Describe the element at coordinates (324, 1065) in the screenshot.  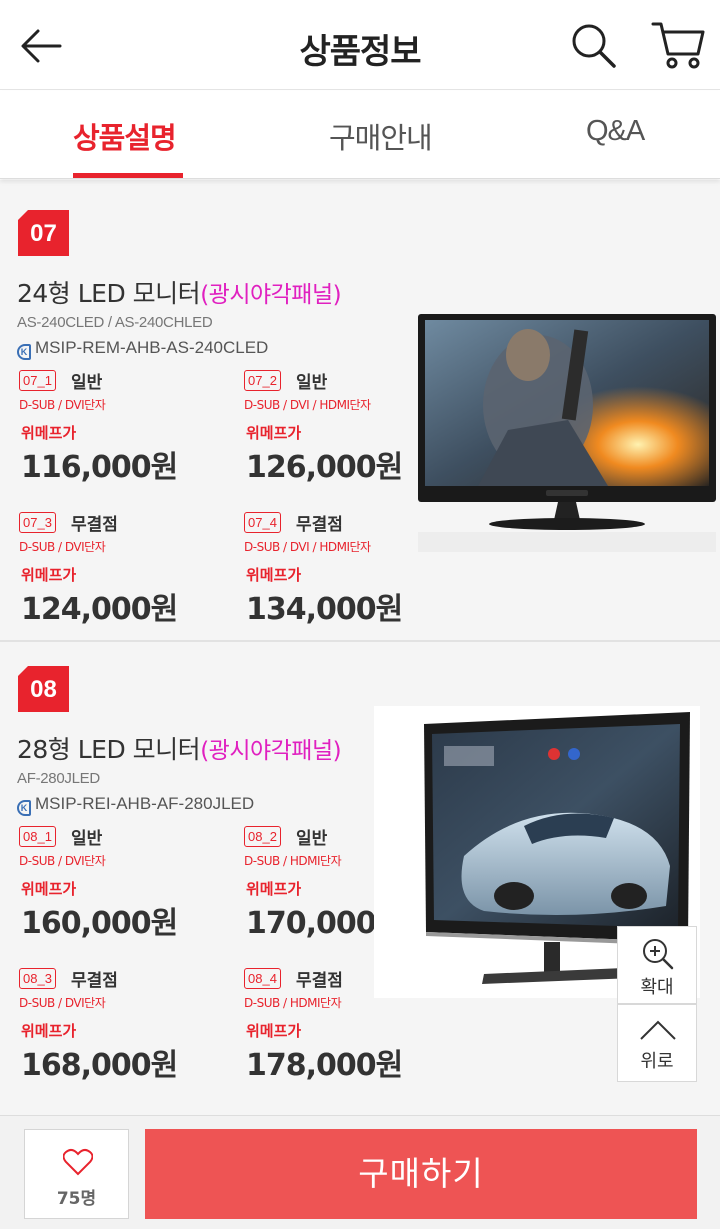
I see `option-price: 178,000원` at that location.